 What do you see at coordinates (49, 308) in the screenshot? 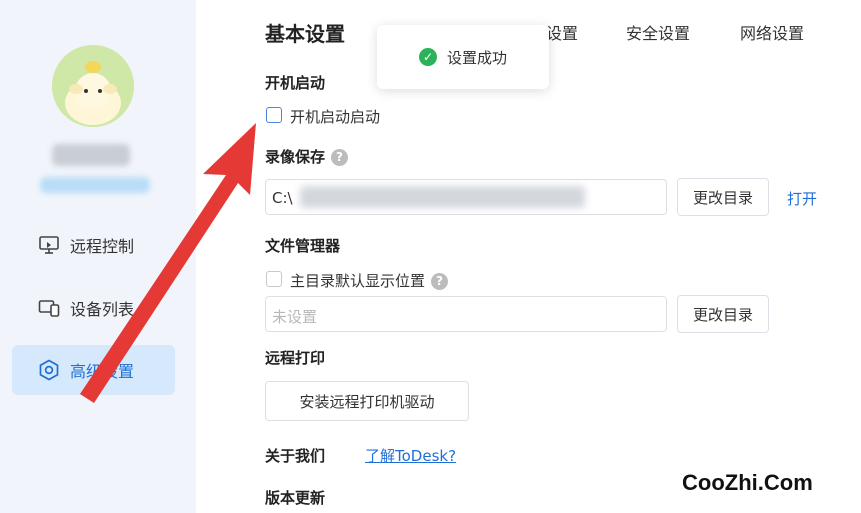
I see `devices-icon` at bounding box center [49, 308].